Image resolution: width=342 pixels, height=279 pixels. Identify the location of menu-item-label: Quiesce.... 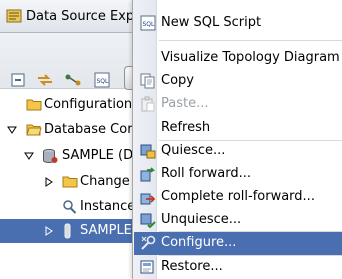
(193, 150).